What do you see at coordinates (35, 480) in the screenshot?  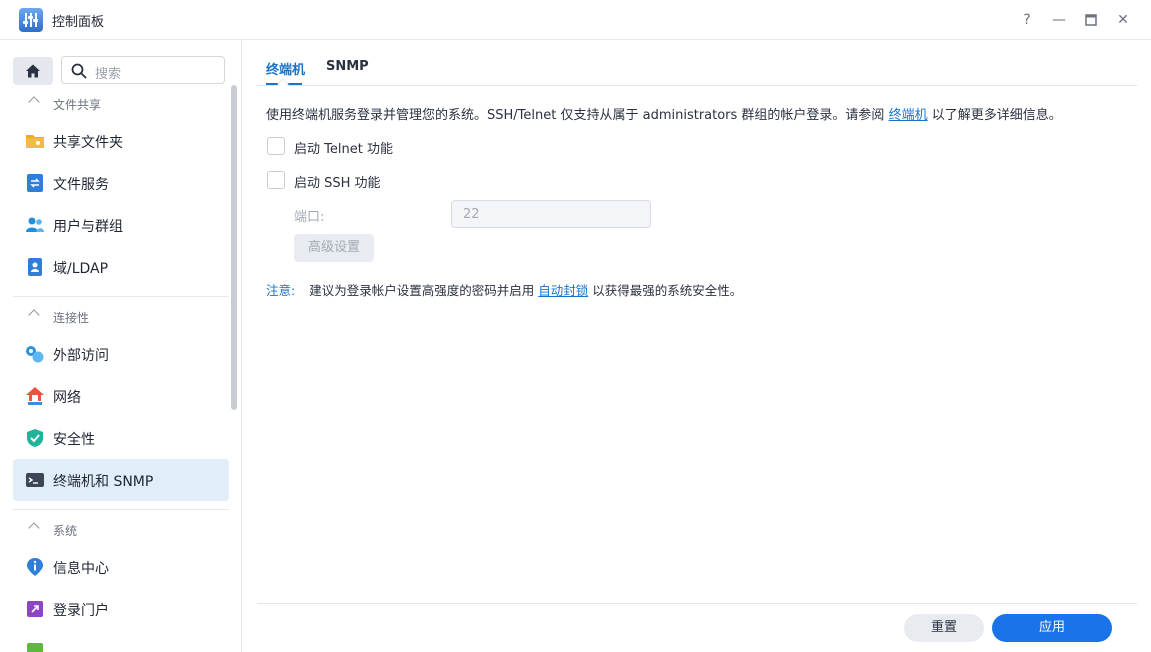 I see `terminal-icon` at bounding box center [35, 480].